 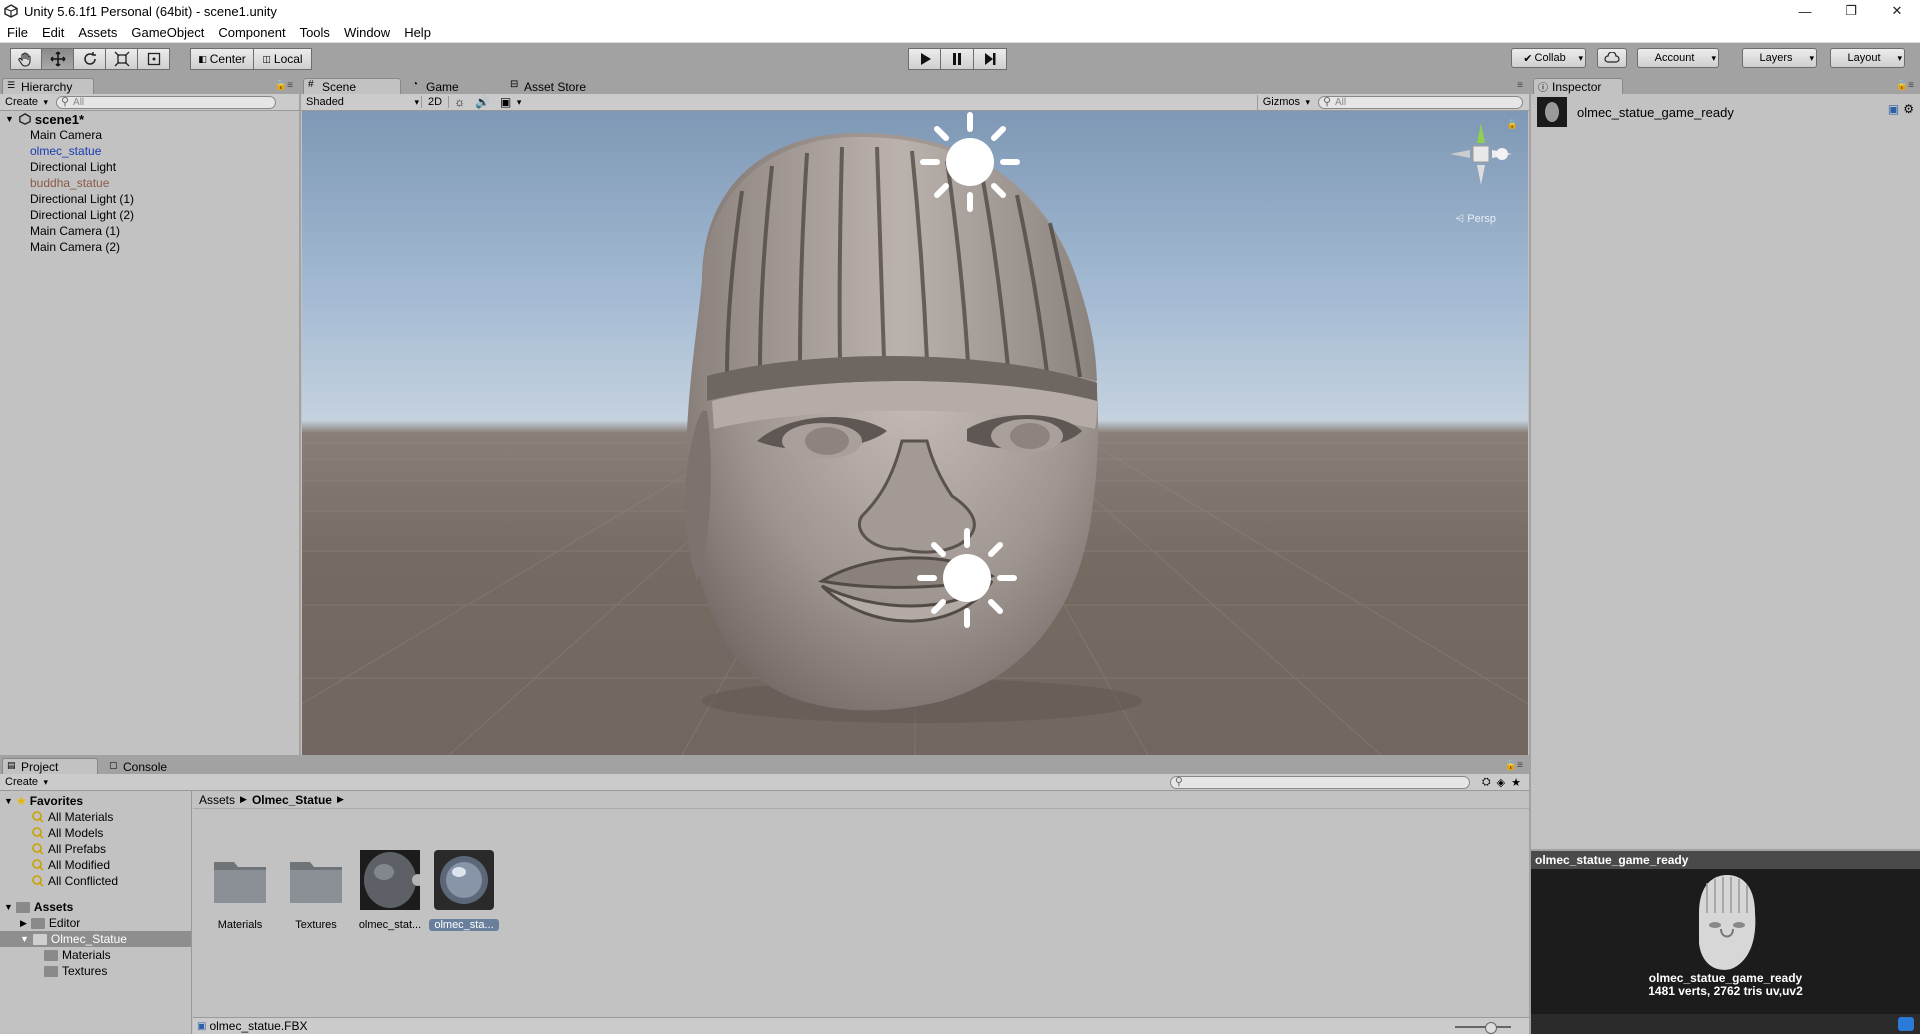 What do you see at coordinates (1908, 109) in the screenshot?
I see `settings-gear-icon: ⚙` at bounding box center [1908, 109].